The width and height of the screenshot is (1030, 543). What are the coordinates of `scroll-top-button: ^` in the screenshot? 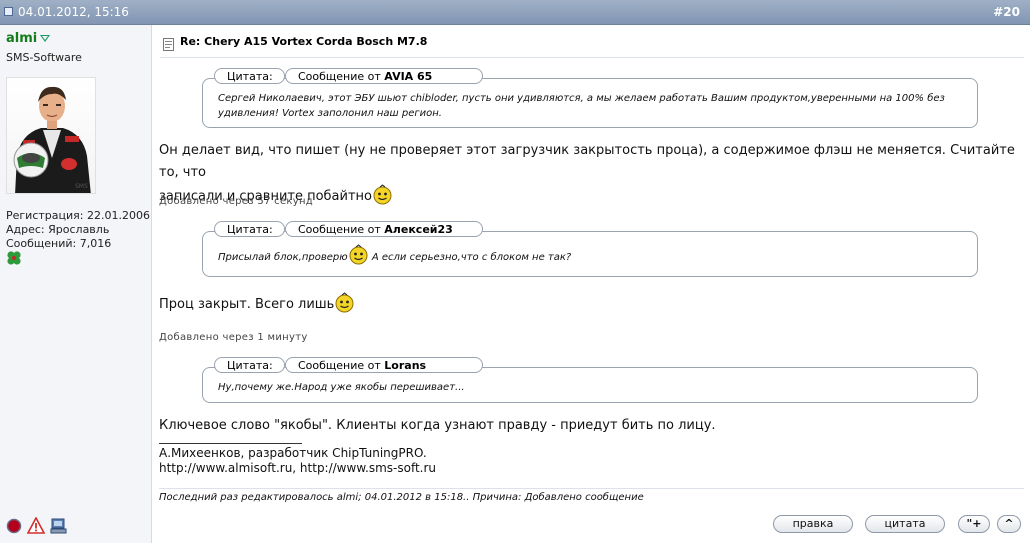 It's located at (1009, 524).